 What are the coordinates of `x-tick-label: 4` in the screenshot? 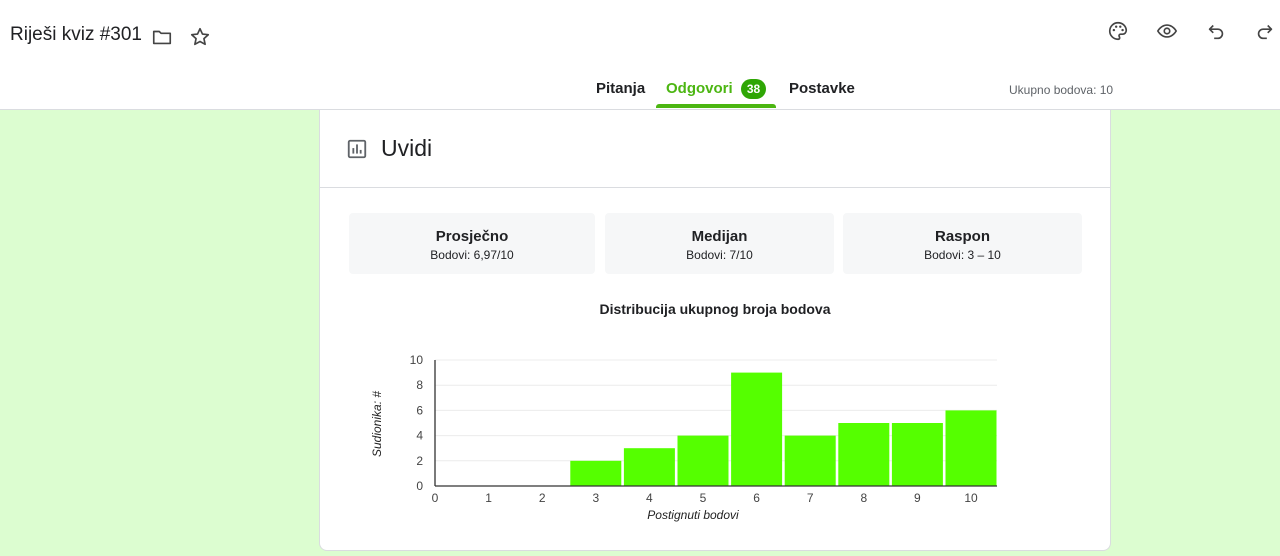 It's located at (649, 498).